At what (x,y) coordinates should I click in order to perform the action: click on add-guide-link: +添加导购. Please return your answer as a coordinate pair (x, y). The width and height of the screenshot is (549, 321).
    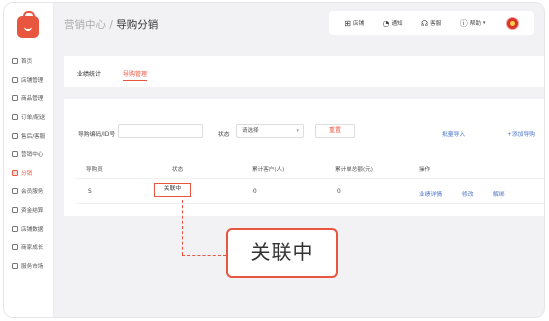
    Looking at the image, I should click on (521, 133).